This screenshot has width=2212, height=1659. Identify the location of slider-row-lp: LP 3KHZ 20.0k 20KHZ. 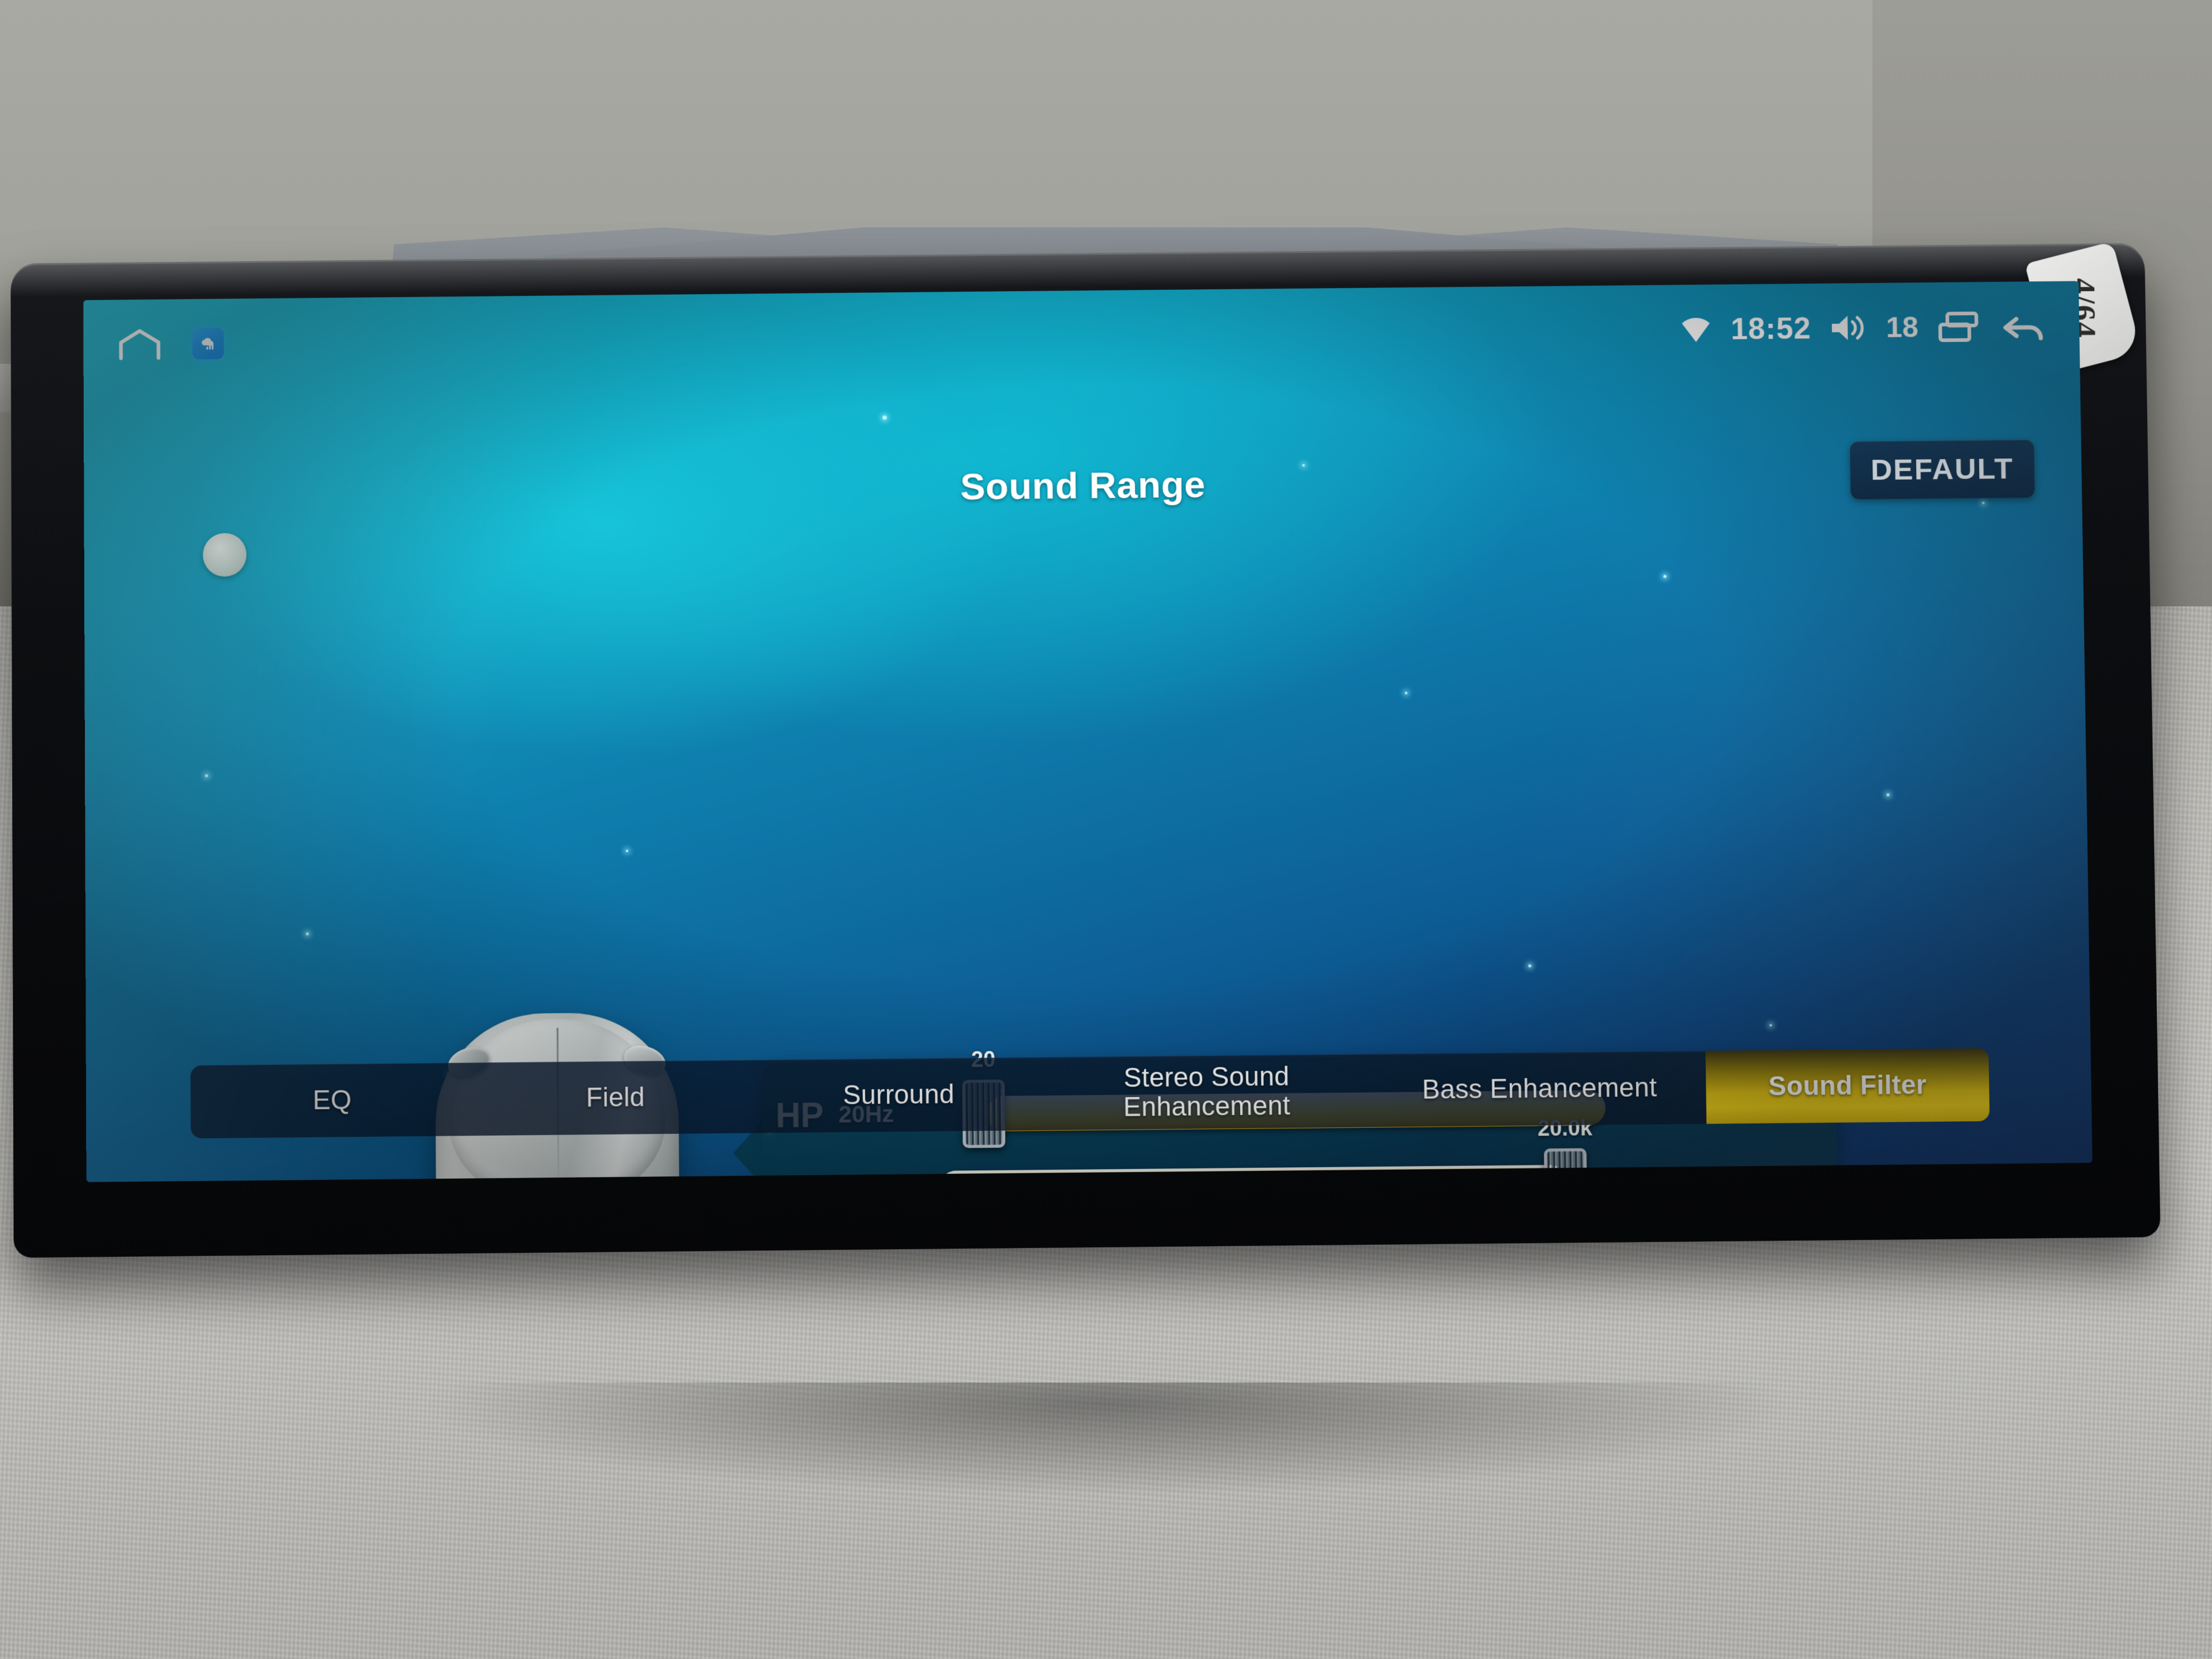
(1299, 1148).